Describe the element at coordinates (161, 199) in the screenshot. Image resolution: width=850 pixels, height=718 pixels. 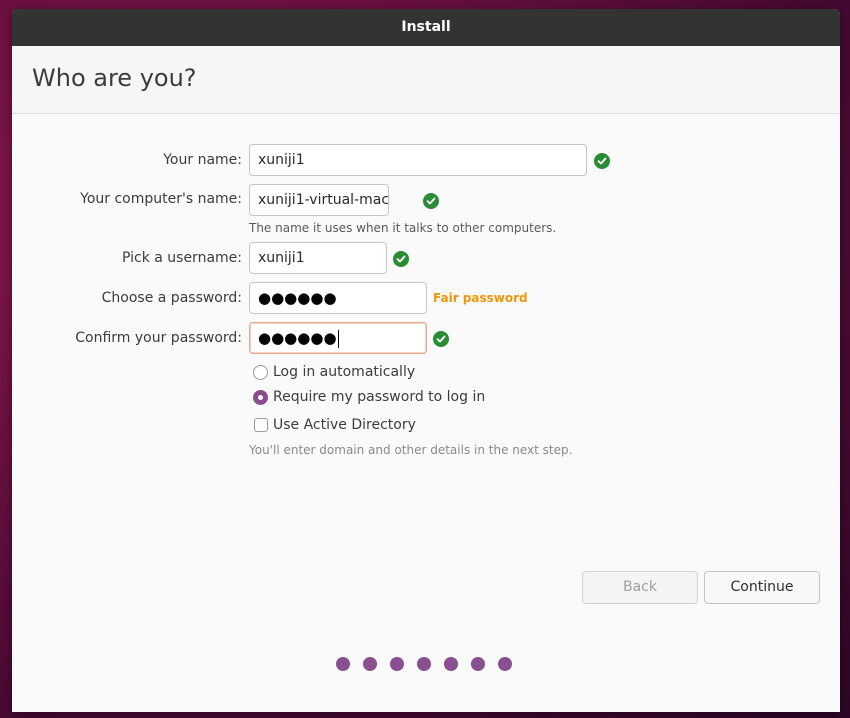
I see `computer-name-label: Your computer's name:` at that location.